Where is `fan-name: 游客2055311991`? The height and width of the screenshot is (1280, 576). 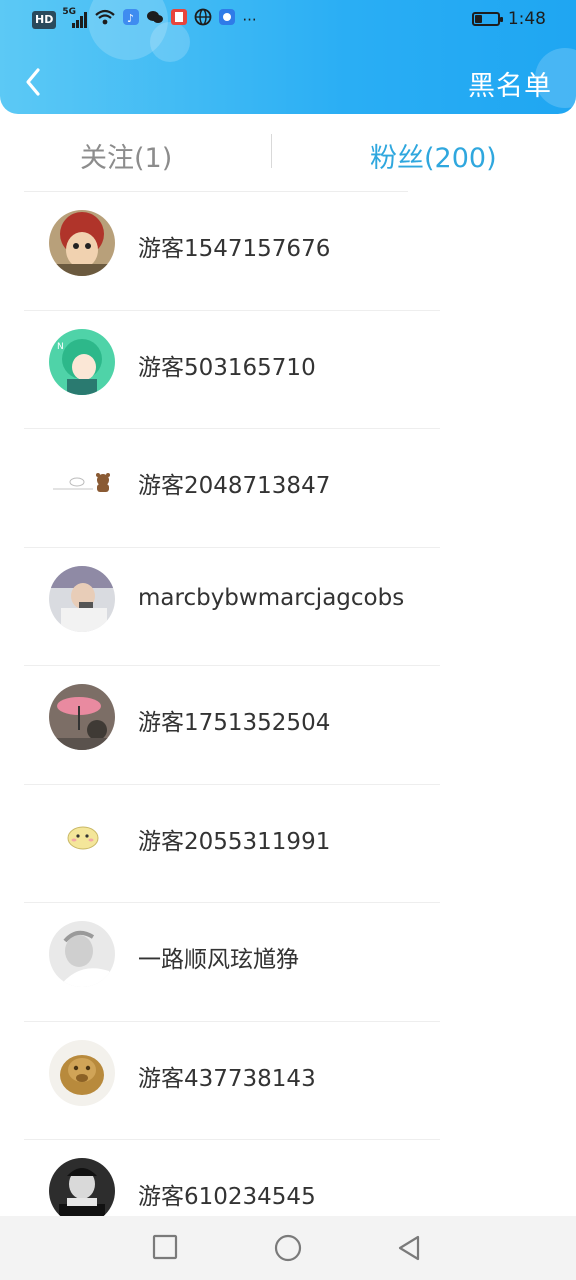
fan-name: 游客2055311991 is located at coordinates (234, 841).